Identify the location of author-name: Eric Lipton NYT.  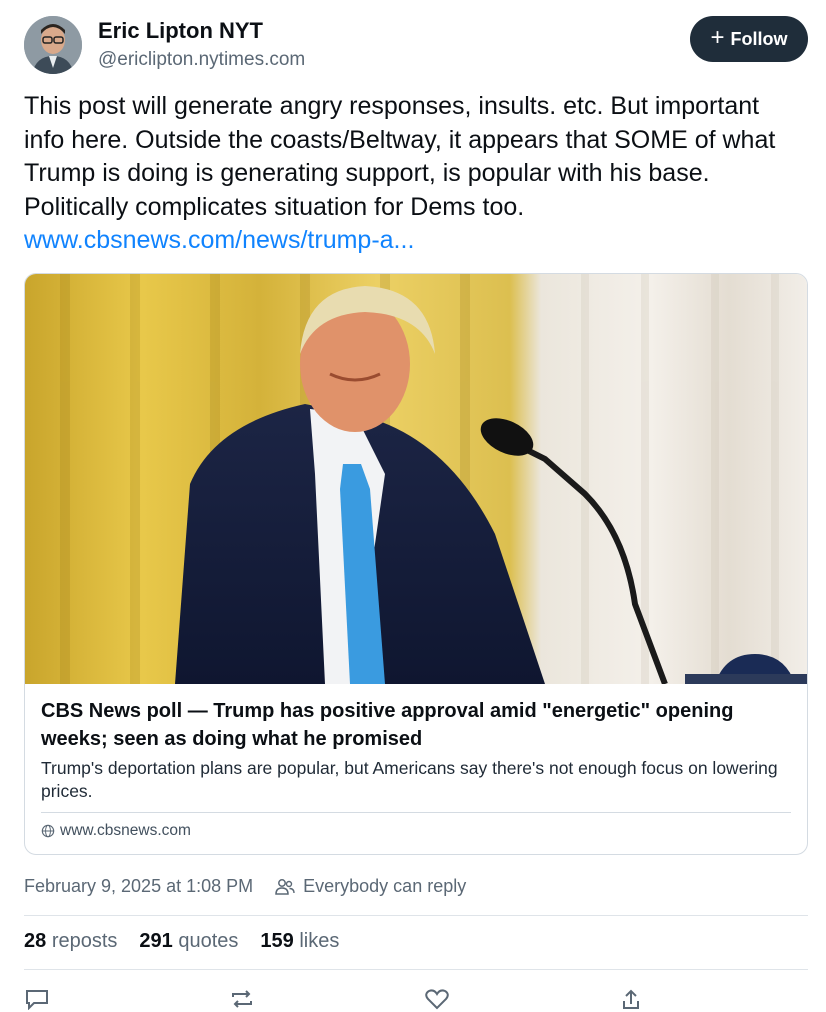
(180, 31).